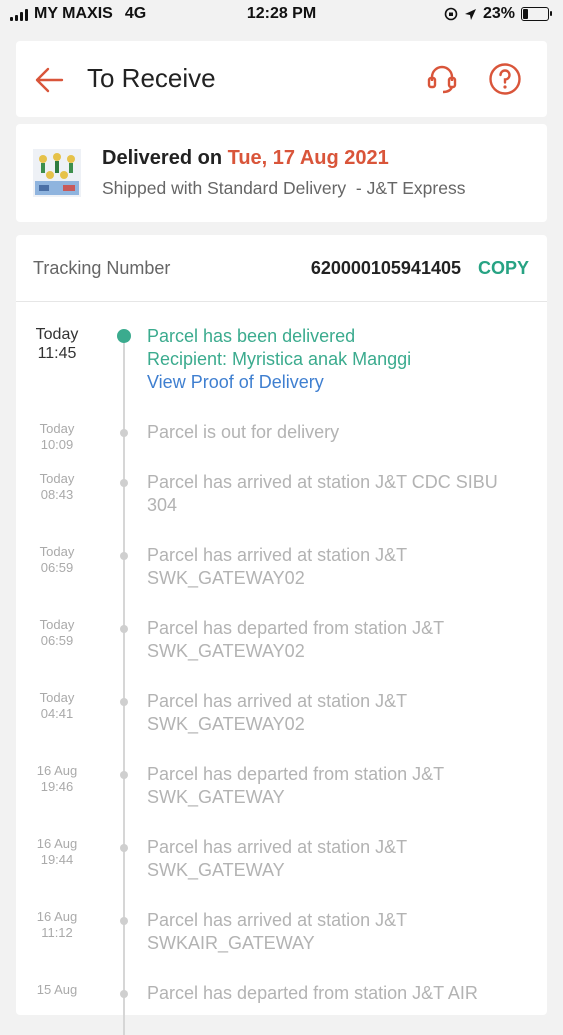  What do you see at coordinates (57, 344) in the screenshot?
I see `event-time: Today 11:45` at bounding box center [57, 344].